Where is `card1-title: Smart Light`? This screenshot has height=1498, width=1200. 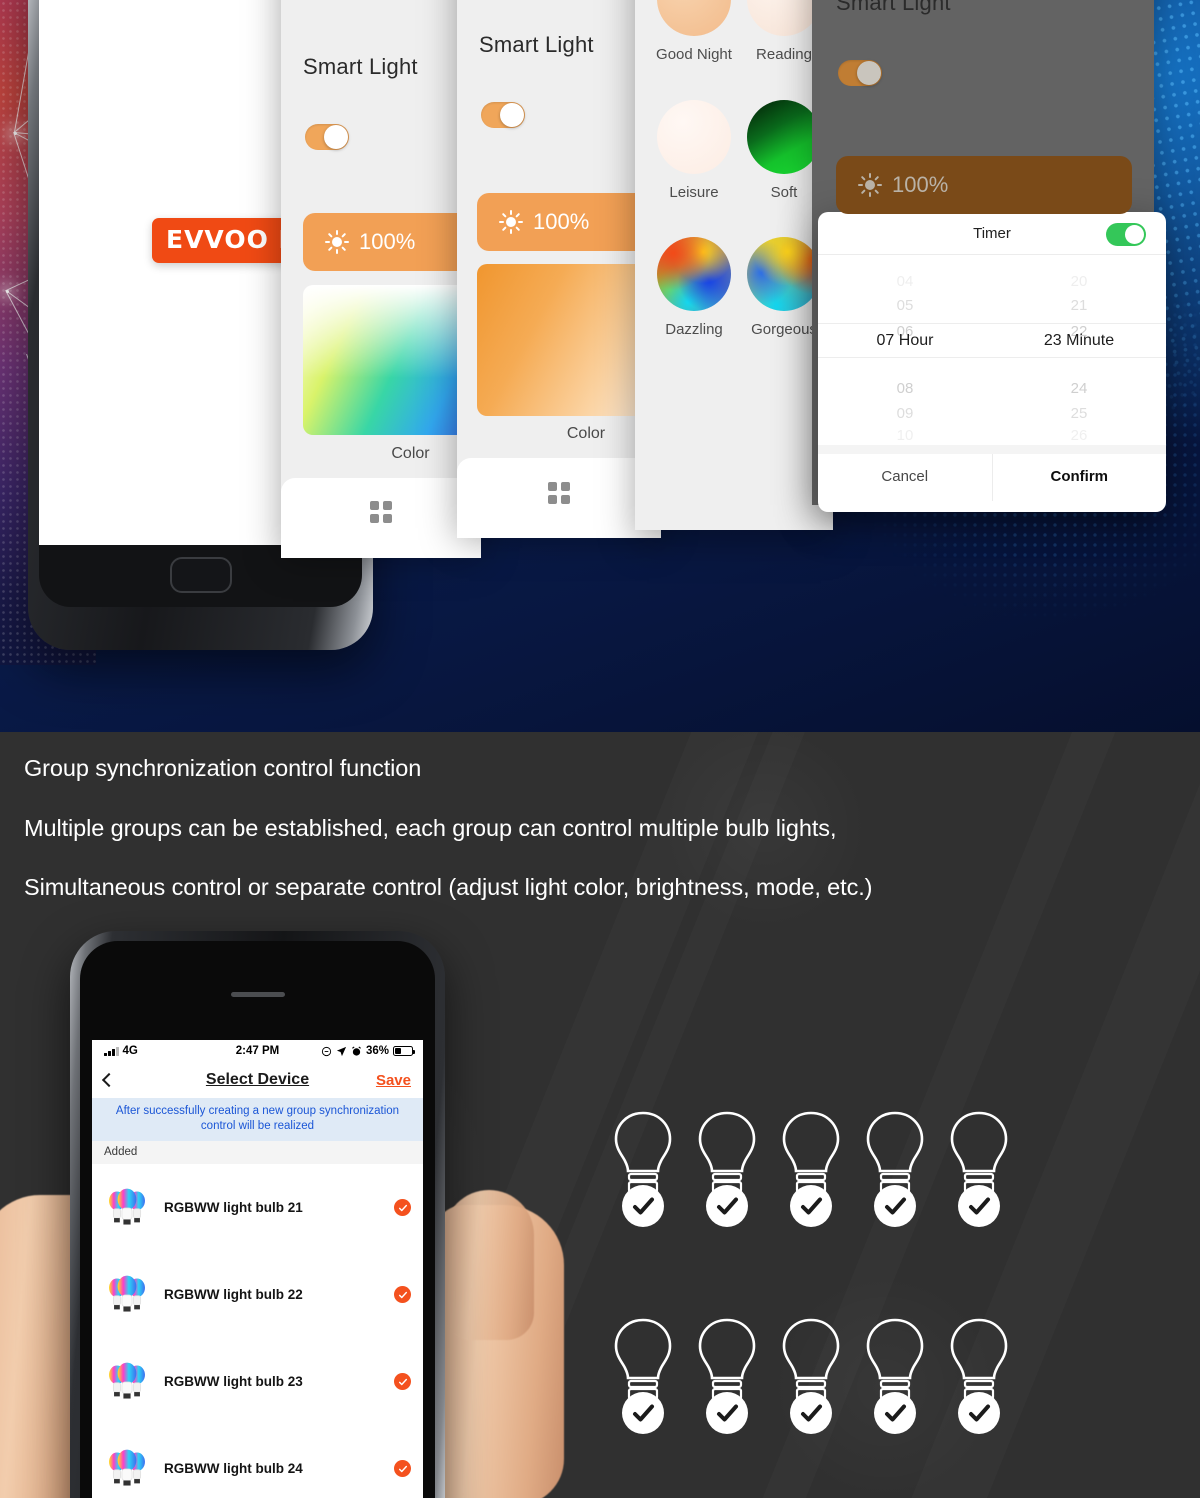 card1-title: Smart Light is located at coordinates (360, 66).